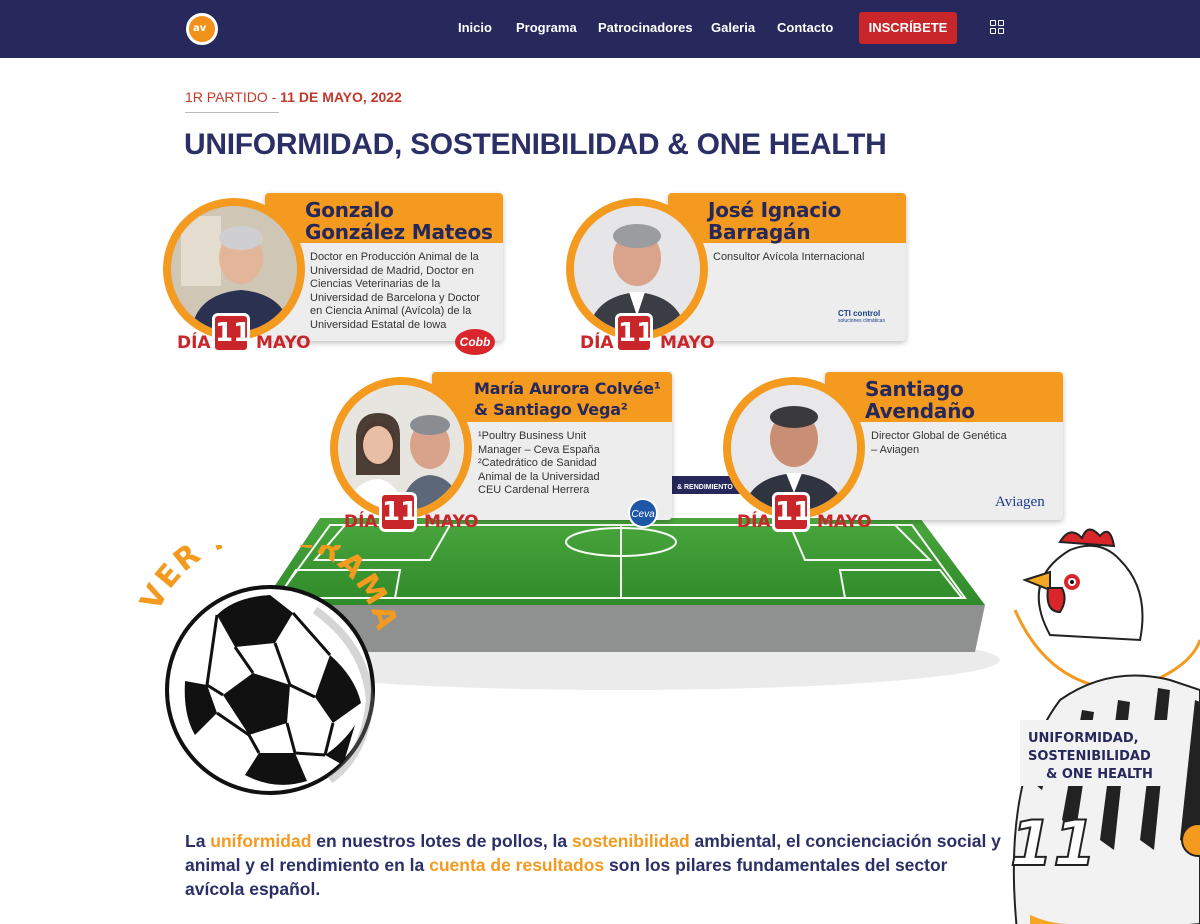 This screenshot has height=924, width=1200. What do you see at coordinates (789, 257) in the screenshot?
I see `speaker-desc-line: Consultor Avícola Internacional` at bounding box center [789, 257].